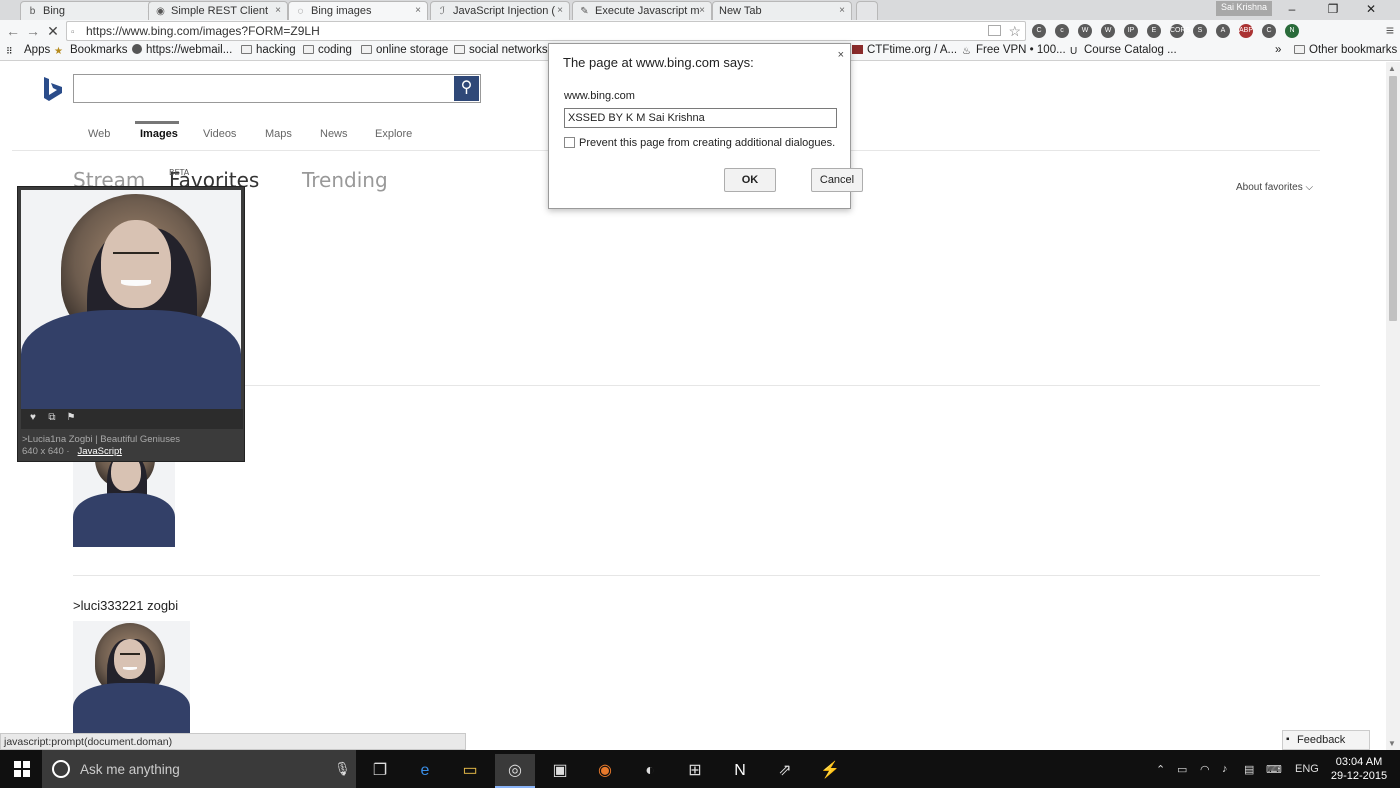 This screenshot has height=788, width=1400. I want to click on scope-explore: Explore, so click(393, 134).